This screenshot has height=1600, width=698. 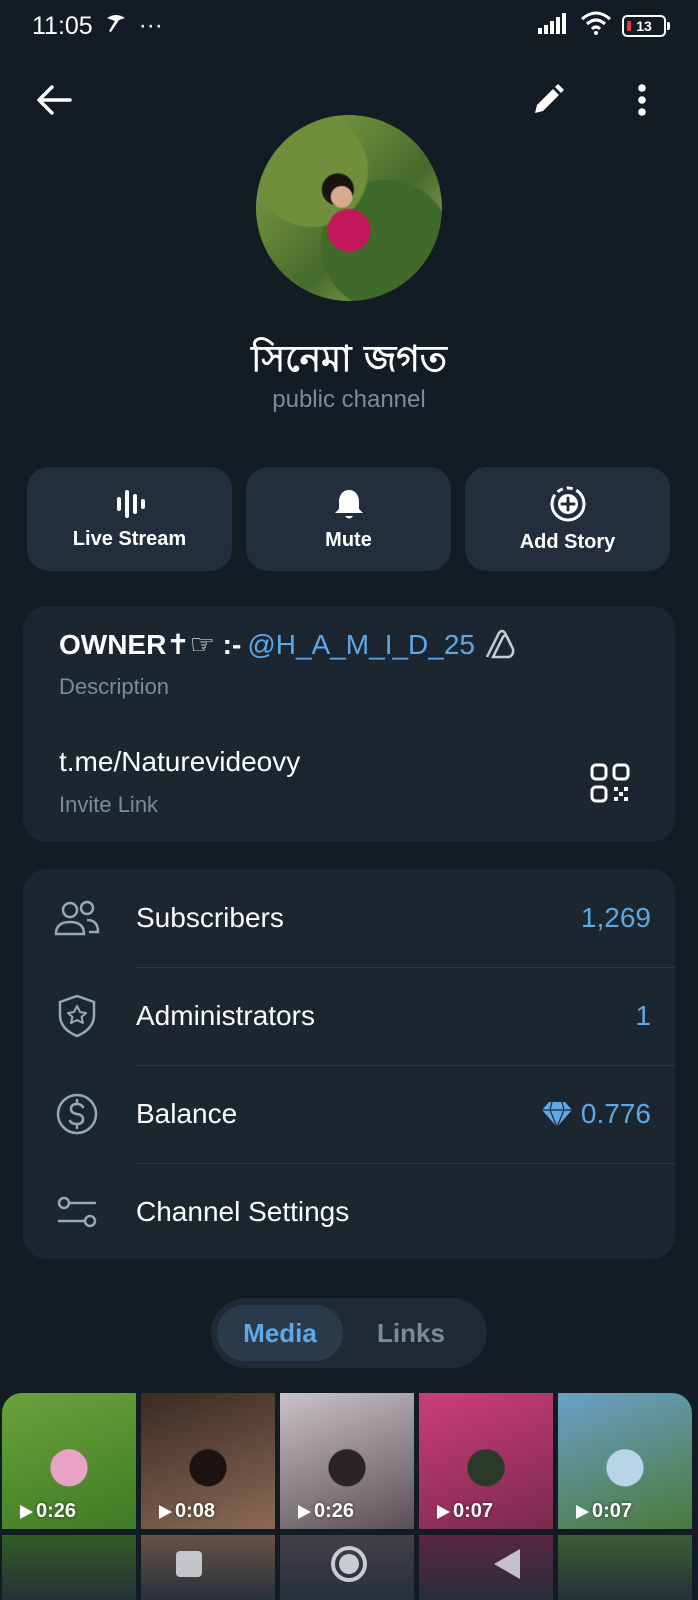 I want to click on invite-link: t.me/Naturevideovy, so click(x=179, y=762).